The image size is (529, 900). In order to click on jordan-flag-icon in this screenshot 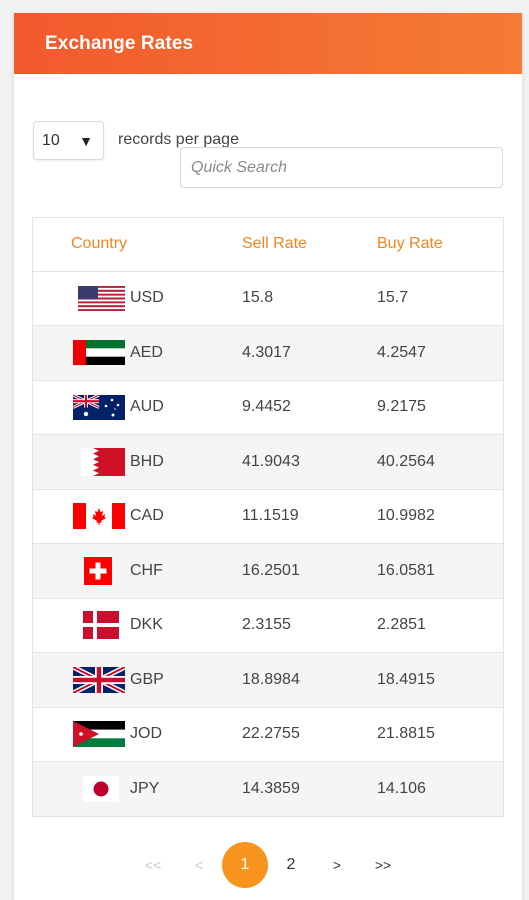, I will do `click(98, 734)`.